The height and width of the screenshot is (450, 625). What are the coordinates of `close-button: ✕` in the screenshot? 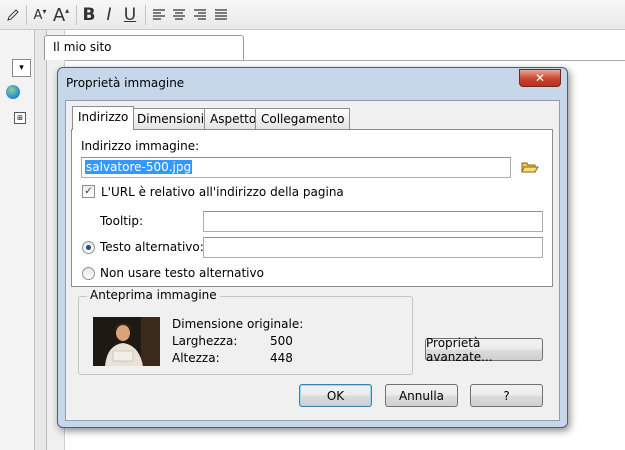 It's located at (540, 78).